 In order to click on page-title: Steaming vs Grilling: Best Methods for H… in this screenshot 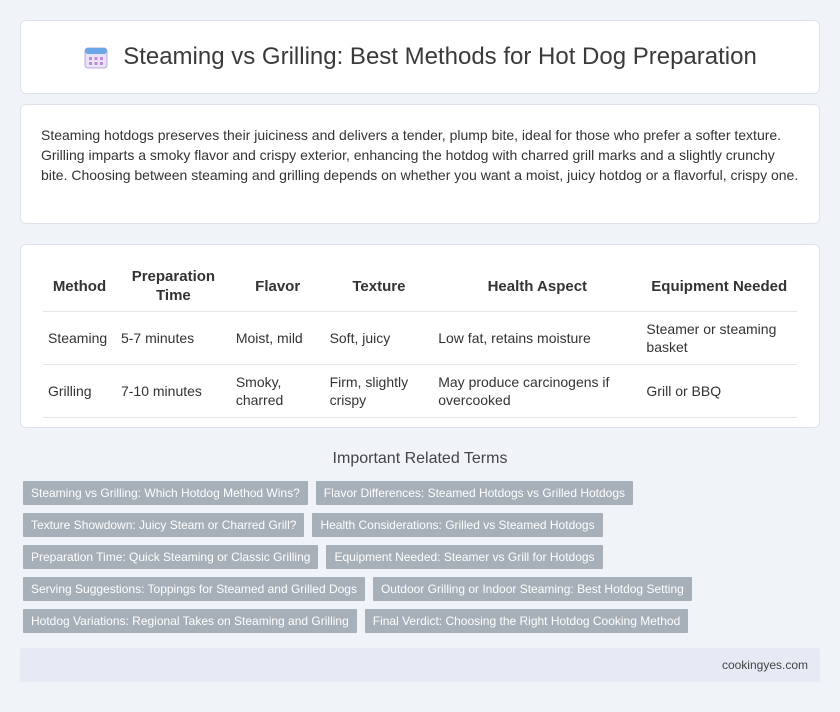, I will do `click(420, 57)`.